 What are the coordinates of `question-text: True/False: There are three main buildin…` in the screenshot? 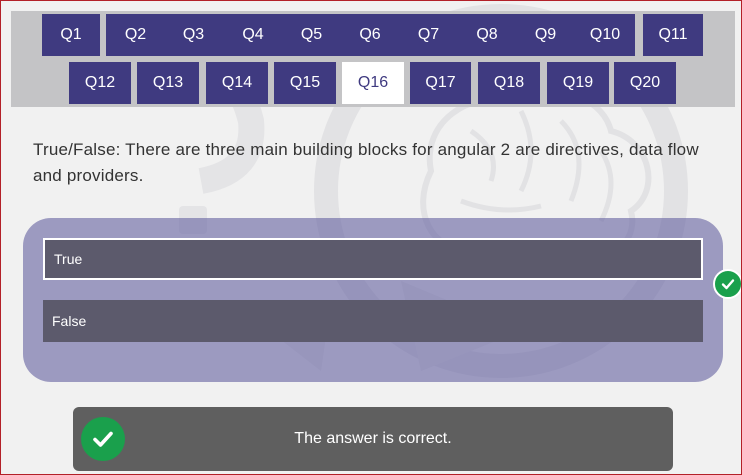 It's located at (366, 162).